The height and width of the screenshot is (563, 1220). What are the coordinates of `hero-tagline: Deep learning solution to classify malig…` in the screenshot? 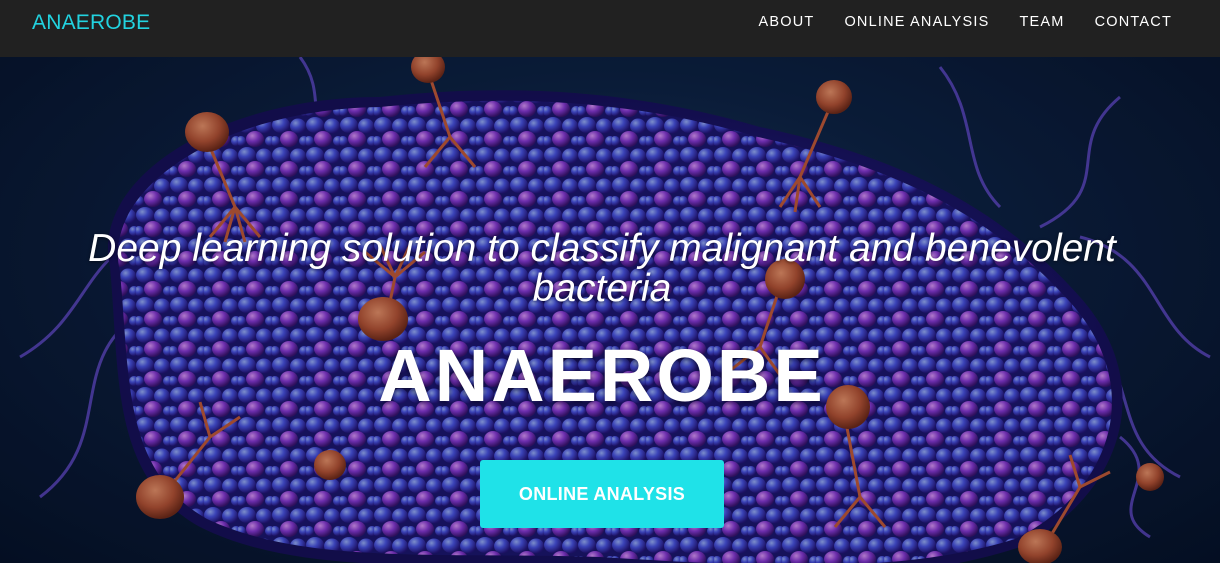 It's located at (602, 268).